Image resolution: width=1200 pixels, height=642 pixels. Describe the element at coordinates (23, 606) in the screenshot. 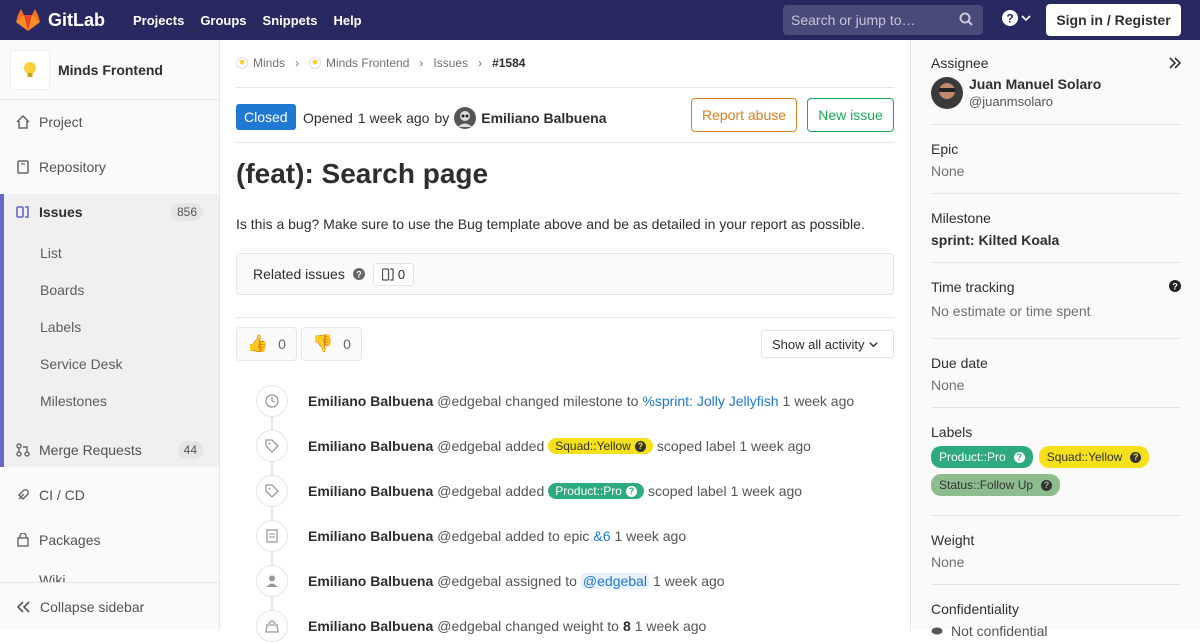

I see `double-chevron-left-icon` at that location.